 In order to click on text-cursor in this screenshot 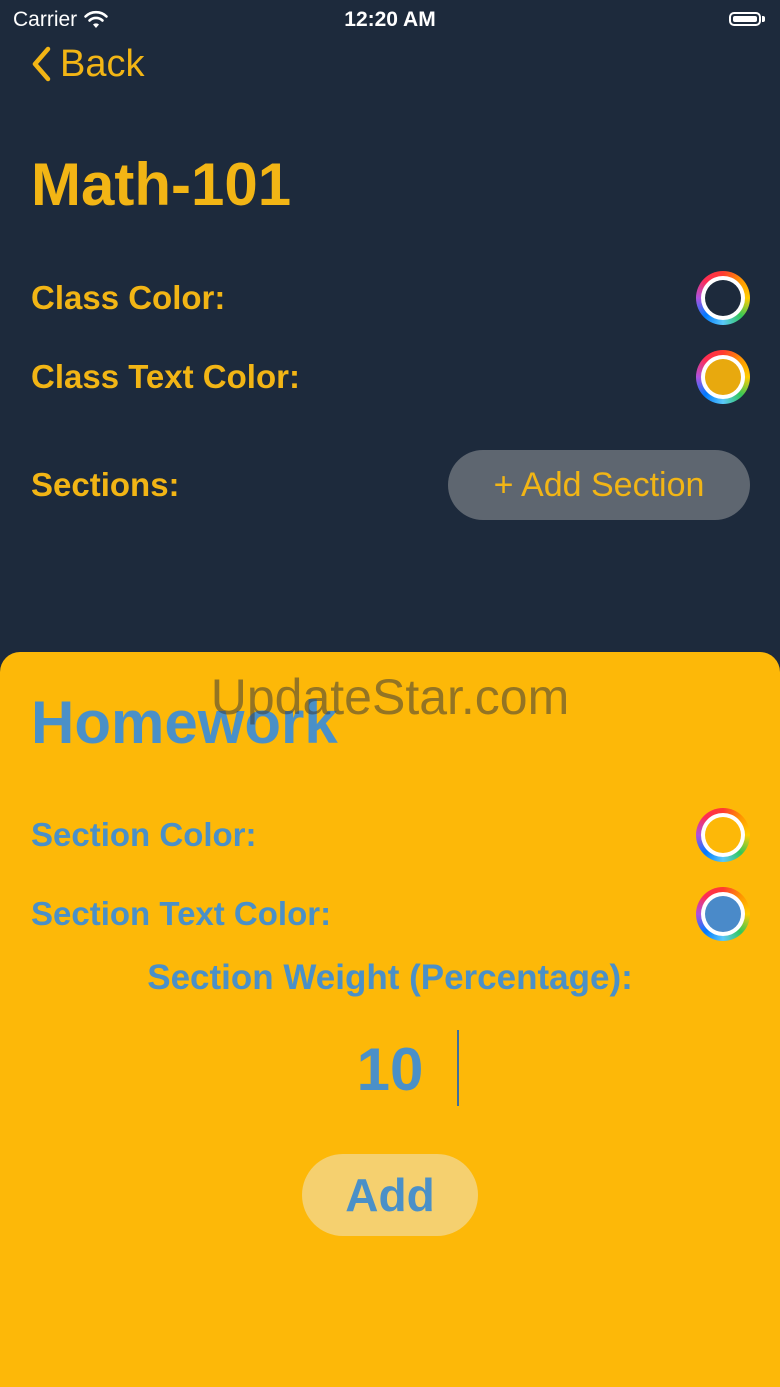, I will do `click(458, 1068)`.